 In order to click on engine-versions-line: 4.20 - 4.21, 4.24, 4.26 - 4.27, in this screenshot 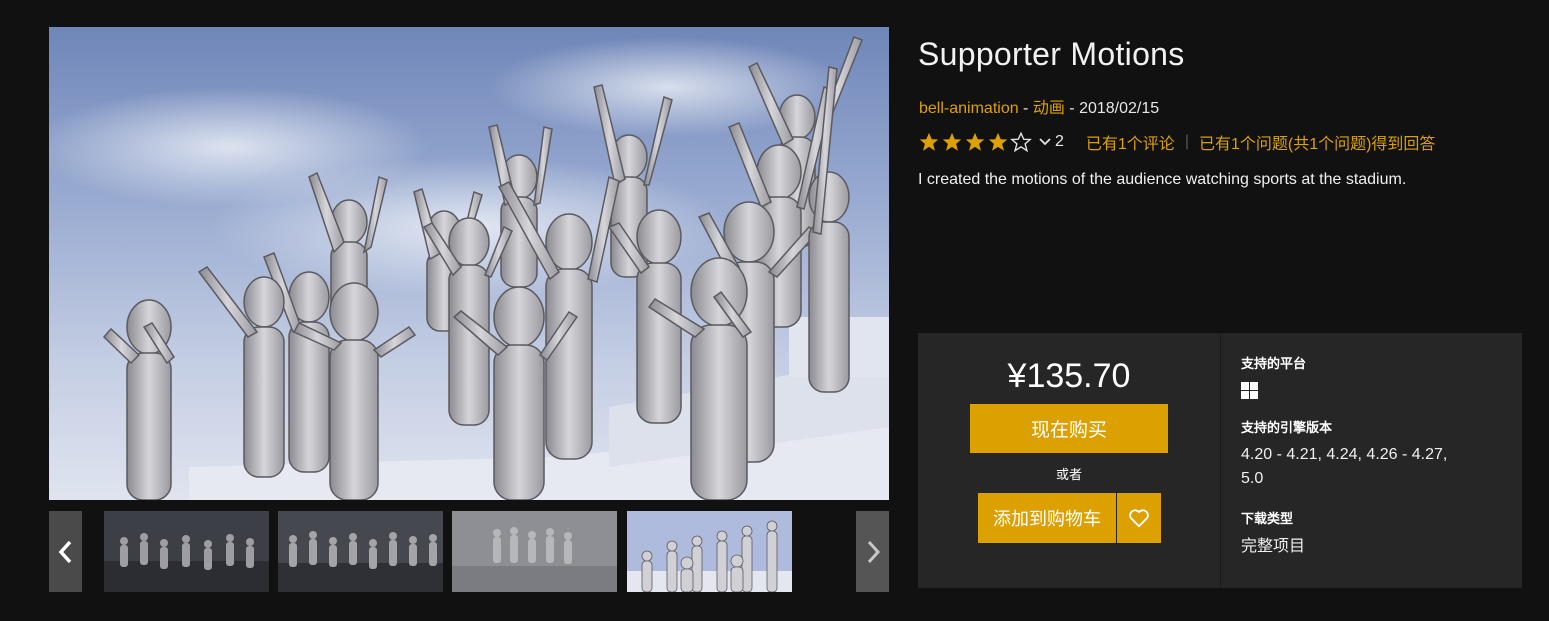, I will do `click(1344, 454)`.